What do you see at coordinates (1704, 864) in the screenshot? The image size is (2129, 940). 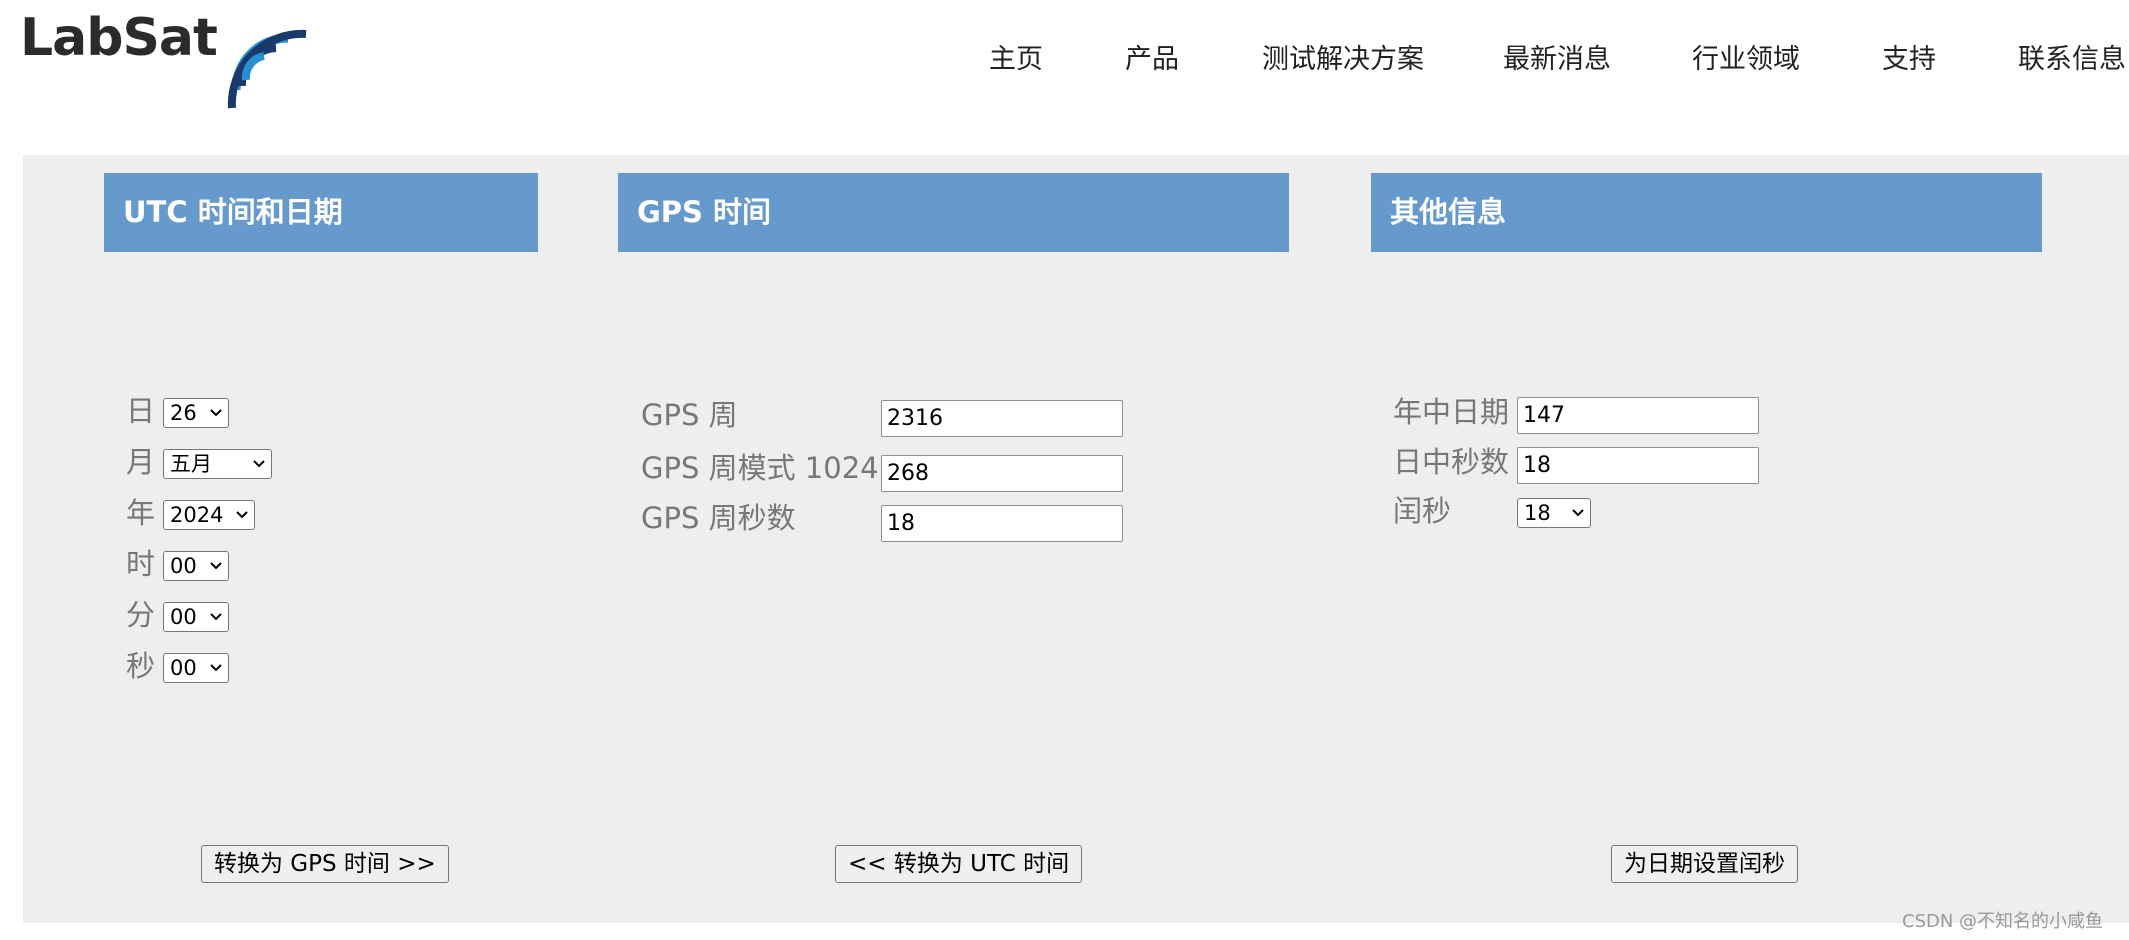 I see `set-leap-seconds-button: 为日期设置闰秒` at bounding box center [1704, 864].